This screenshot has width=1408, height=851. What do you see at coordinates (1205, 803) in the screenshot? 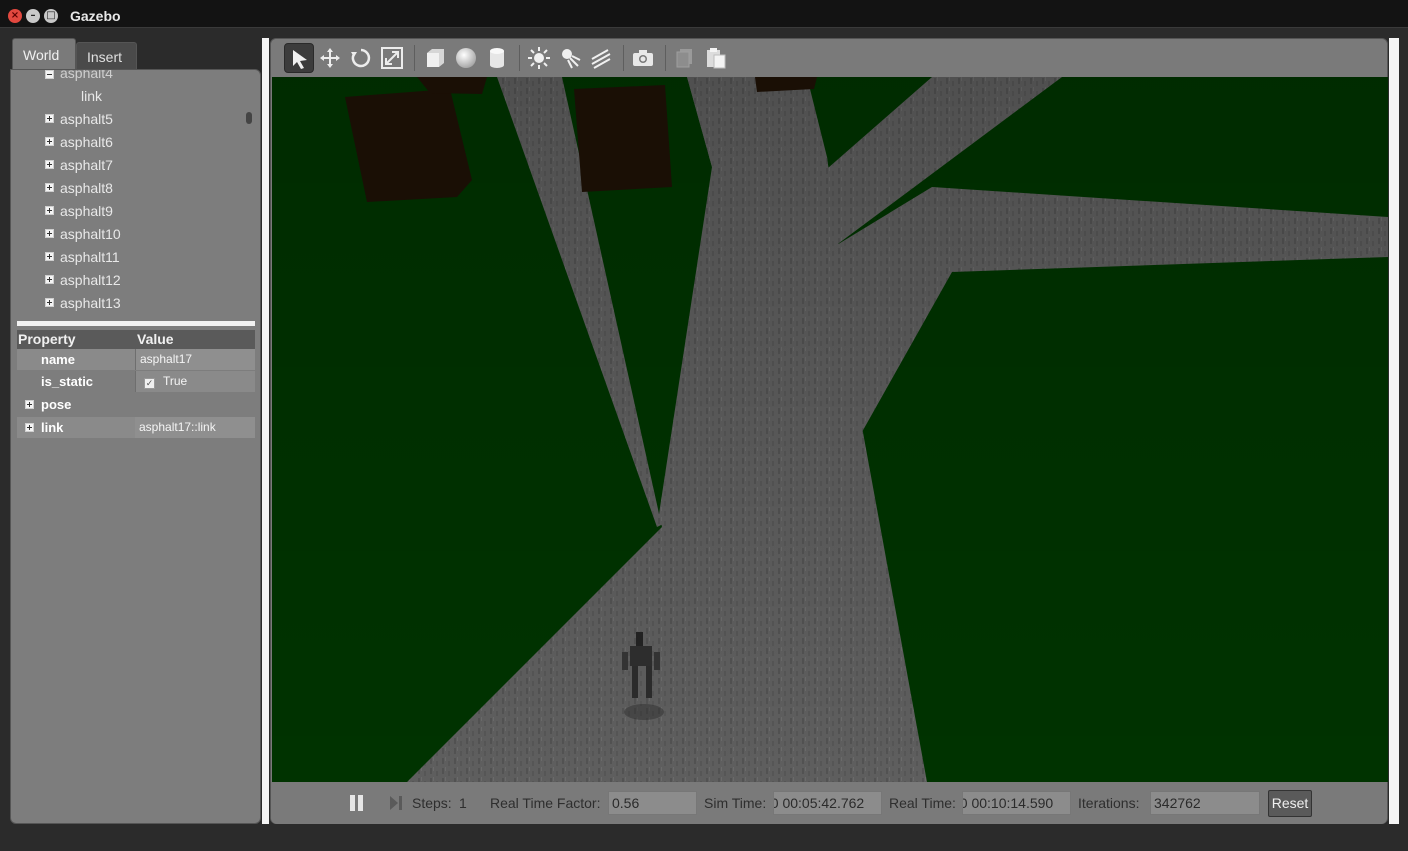
I see `iterations-field: 342762` at bounding box center [1205, 803].